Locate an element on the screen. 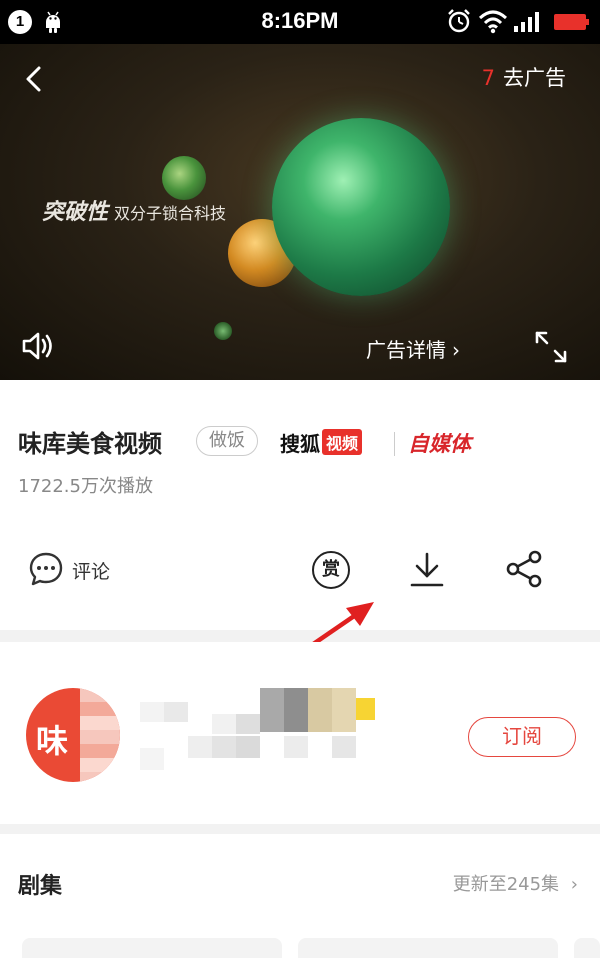 The width and height of the screenshot is (600, 958). subscribe-button: 订阅 is located at coordinates (522, 737).